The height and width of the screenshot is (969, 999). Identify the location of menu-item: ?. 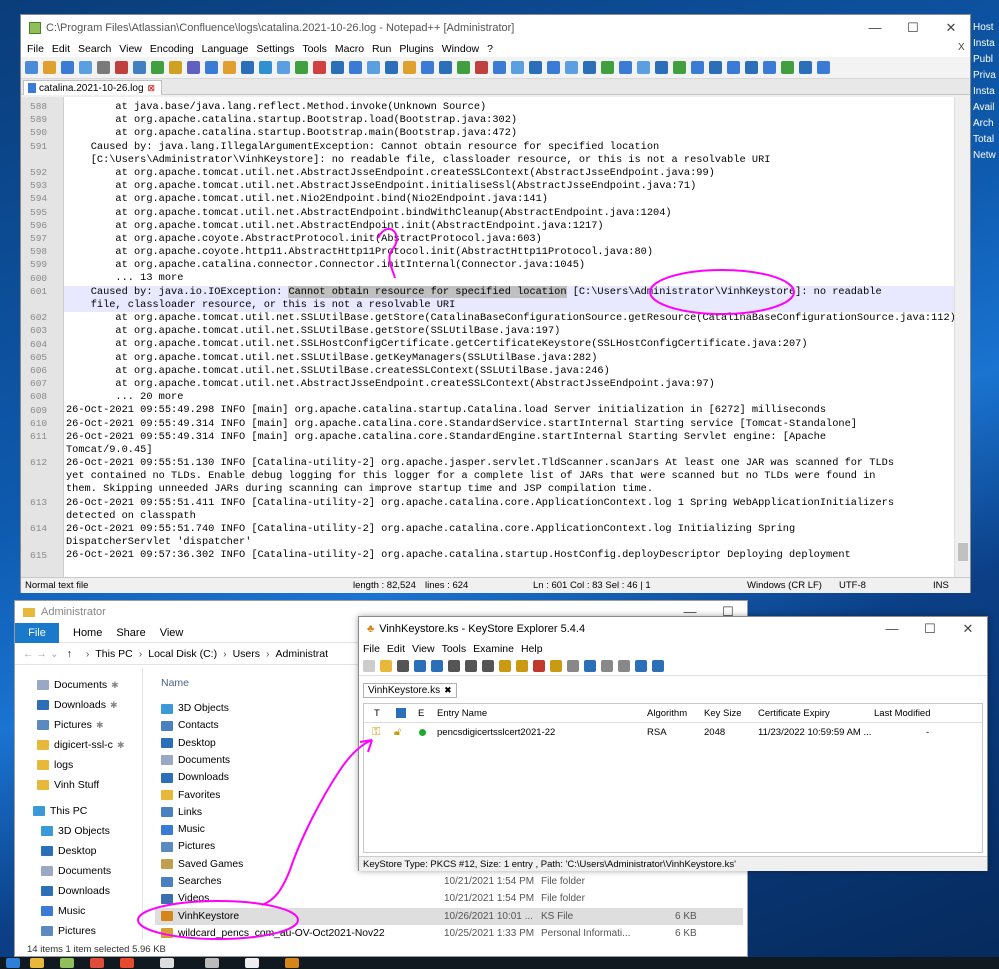
(490, 49).